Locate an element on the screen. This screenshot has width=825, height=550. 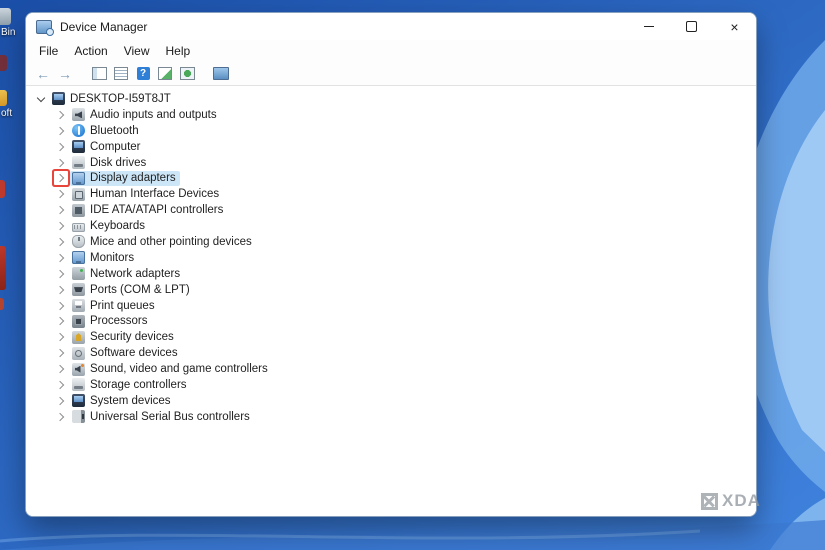
help-button is located at coordinates (143, 73).